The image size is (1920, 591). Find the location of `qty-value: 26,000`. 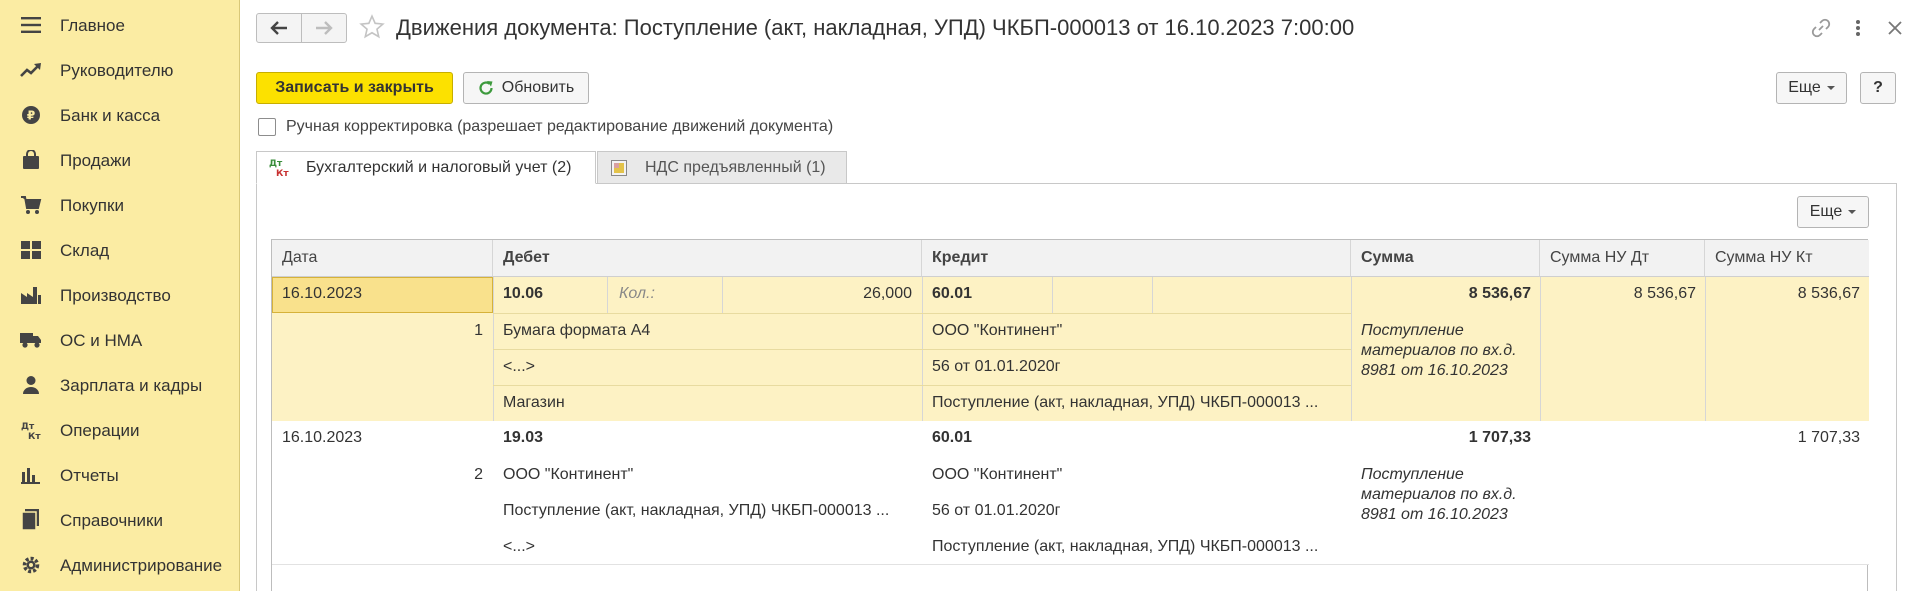

qty-value: 26,000 is located at coordinates (887, 293).